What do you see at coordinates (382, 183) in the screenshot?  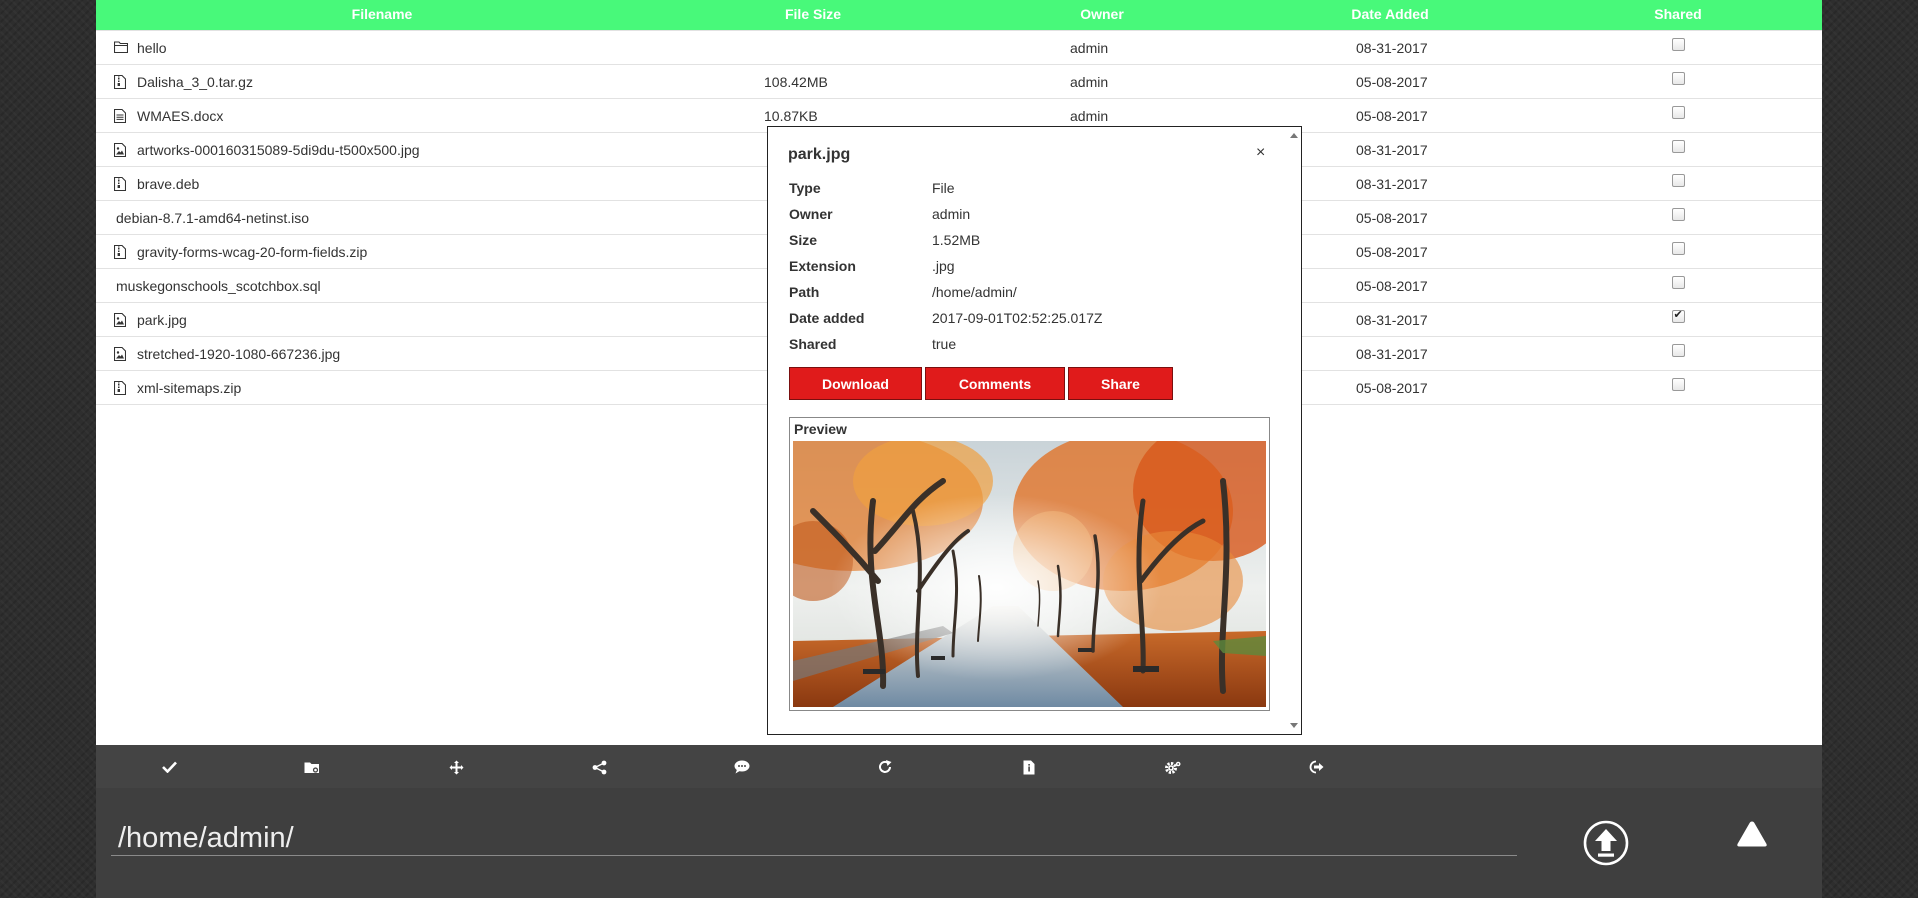 I see `filename-cell: brave.deb` at bounding box center [382, 183].